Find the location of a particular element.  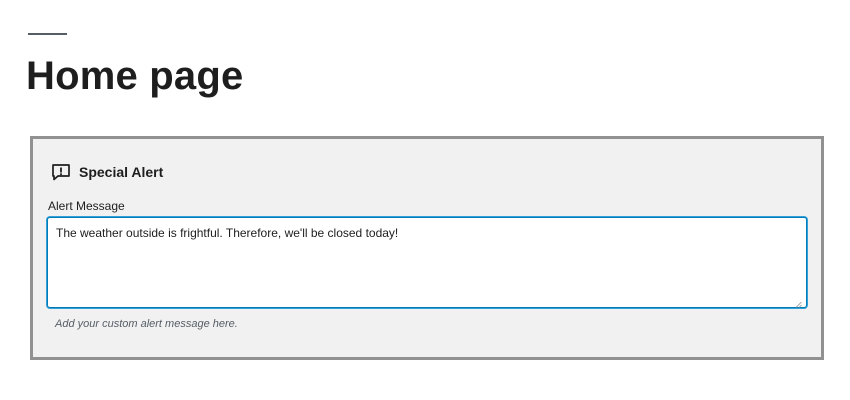

title-separator is located at coordinates (47, 34).